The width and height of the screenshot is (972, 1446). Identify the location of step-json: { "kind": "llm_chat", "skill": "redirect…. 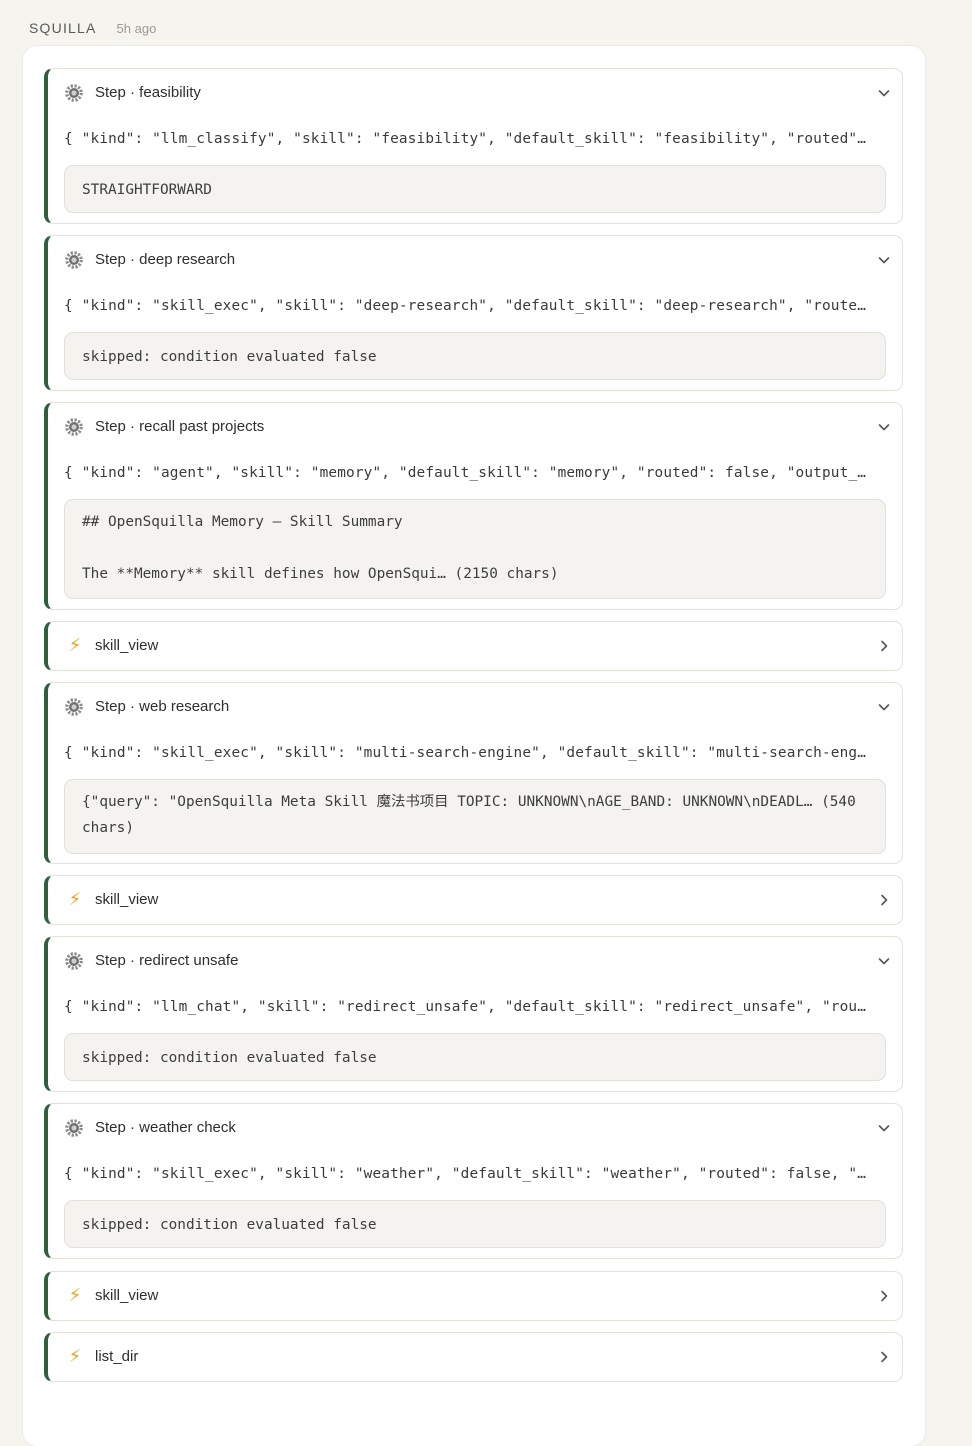
(465, 1007).